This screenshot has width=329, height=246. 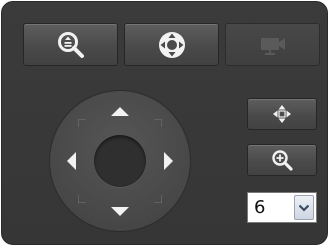 I want to click on recenter-button, so click(x=282, y=114).